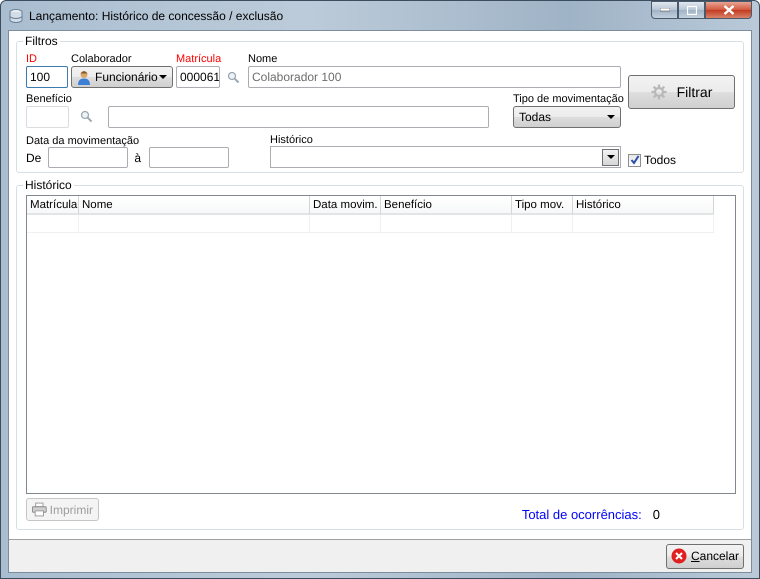 The width and height of the screenshot is (760, 579). What do you see at coordinates (39, 509) in the screenshot?
I see `printer-icon` at bounding box center [39, 509].